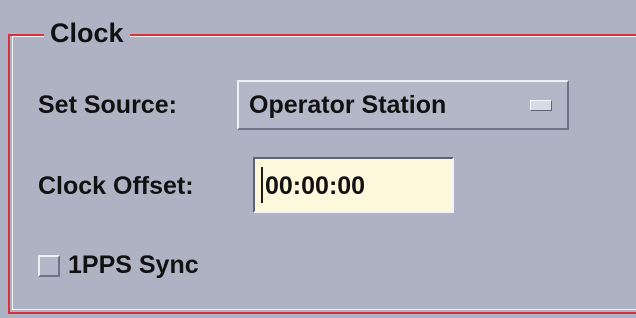 The height and width of the screenshot is (318, 636). I want to click on set-source-option-menu: Operator Station, so click(403, 105).